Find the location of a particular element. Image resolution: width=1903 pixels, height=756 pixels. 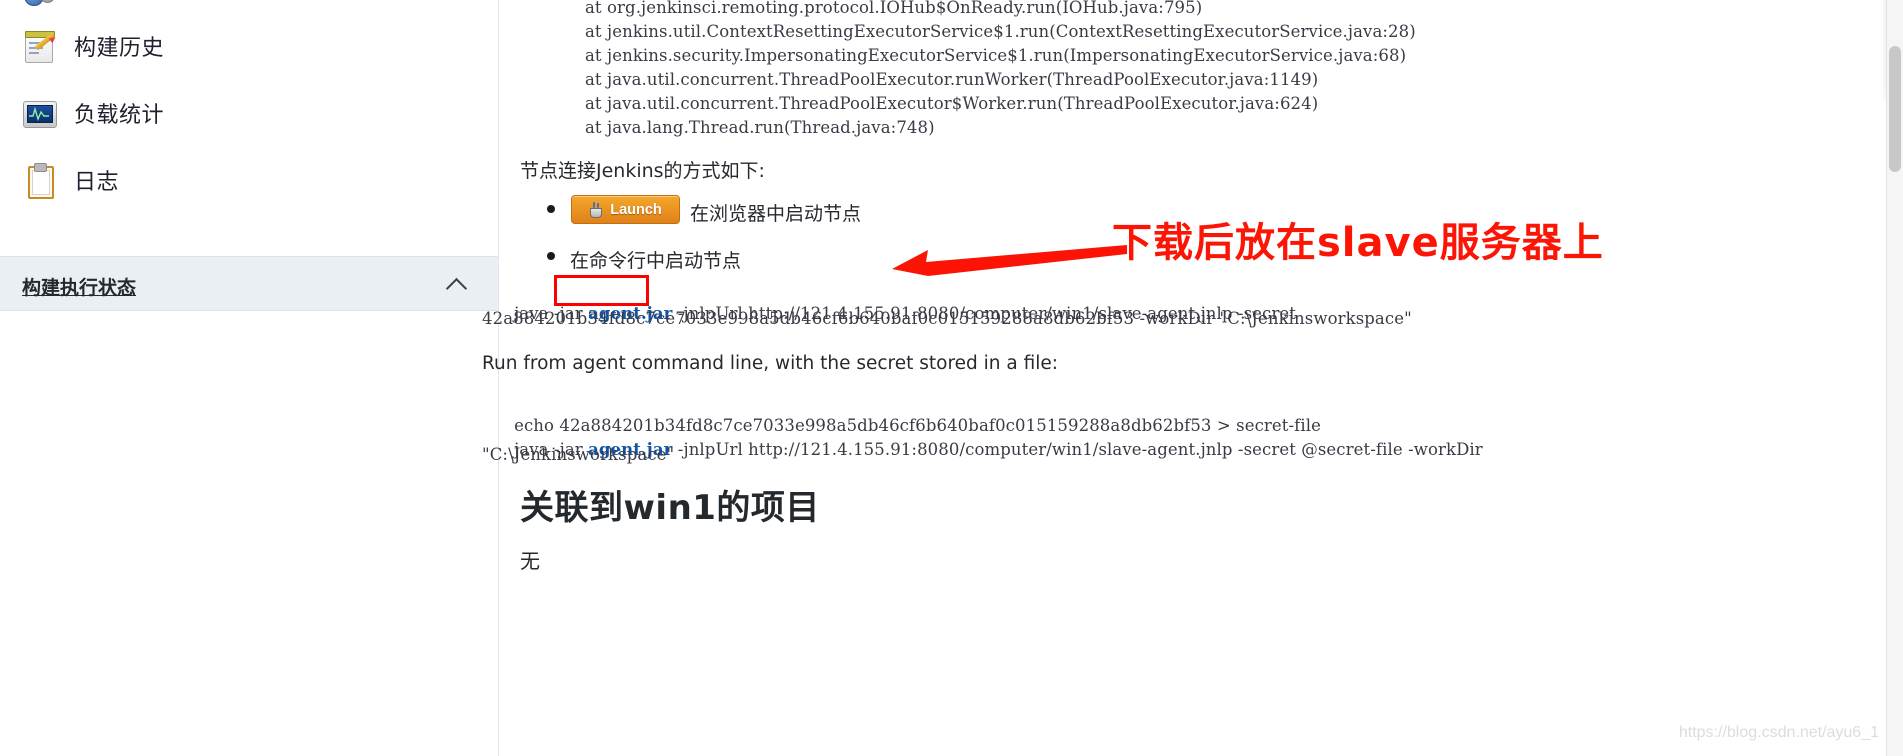

java-cup-icon is located at coordinates (596, 209).